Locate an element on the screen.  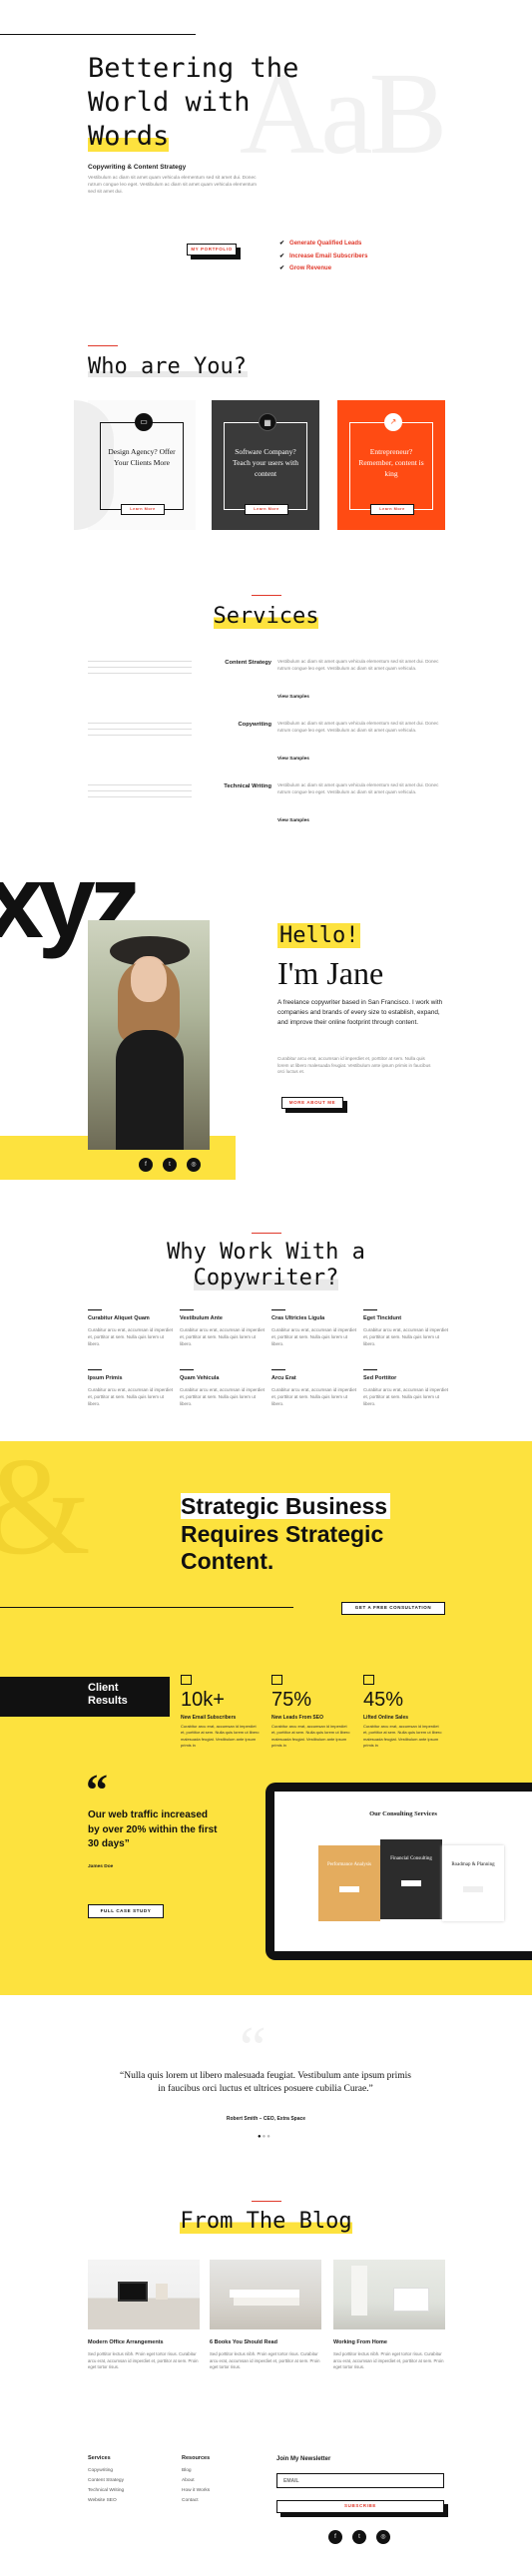
check-item: ✔ Increase Email Subscribers is located at coordinates (323, 256).